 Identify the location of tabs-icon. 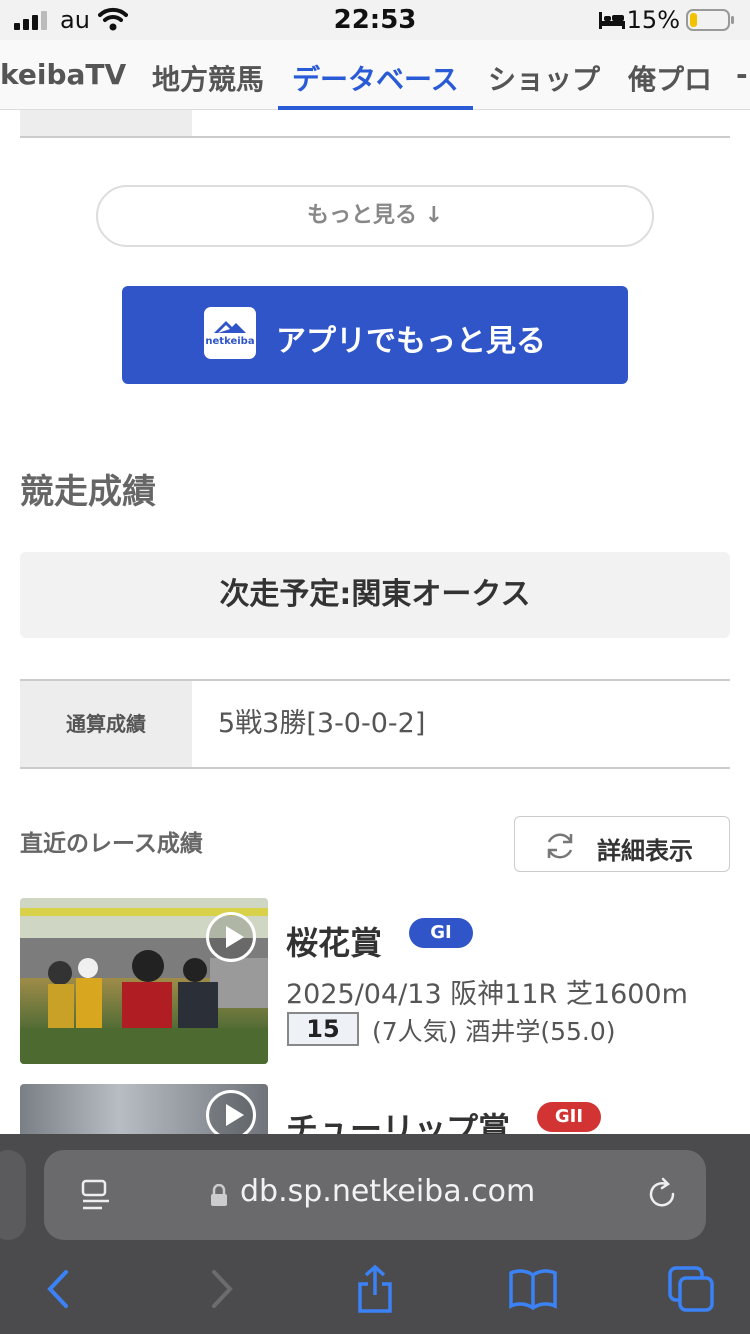
(691, 1289).